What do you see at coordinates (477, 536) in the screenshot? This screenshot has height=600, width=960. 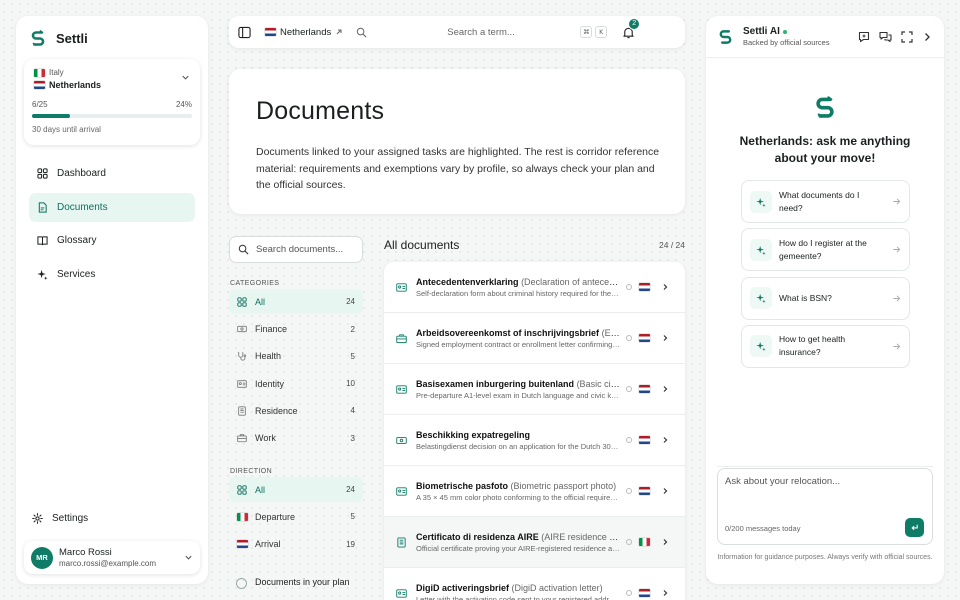 I see `document-name: Certificato di residenza AIRE` at bounding box center [477, 536].